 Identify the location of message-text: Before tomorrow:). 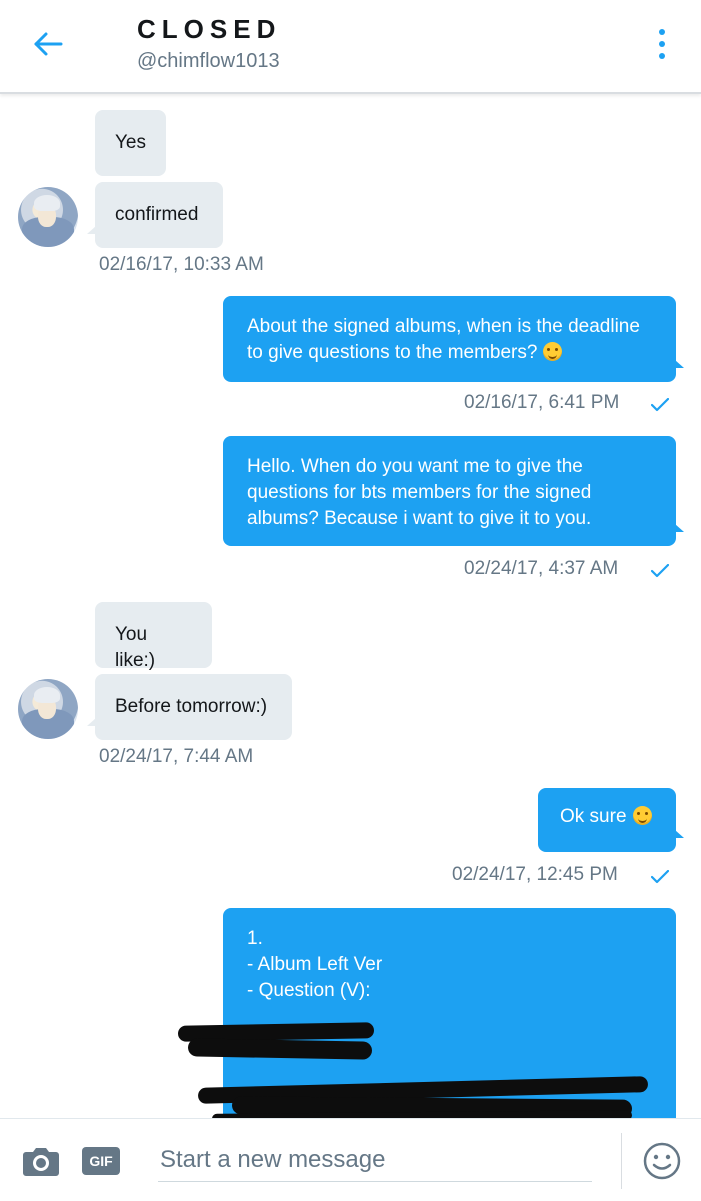
(191, 706).